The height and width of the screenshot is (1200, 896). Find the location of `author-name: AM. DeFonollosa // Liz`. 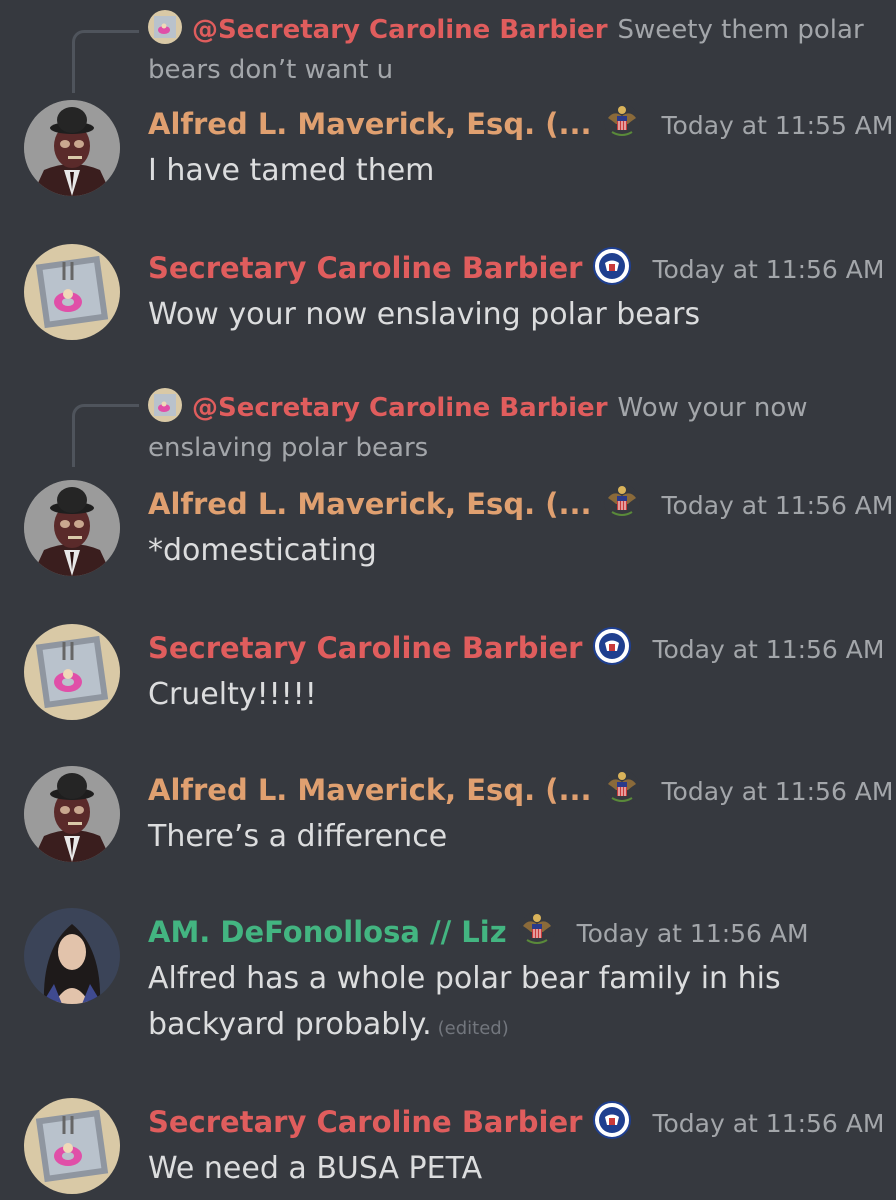

author-name: AM. DeFonollosa // Liz is located at coordinates (327, 932).